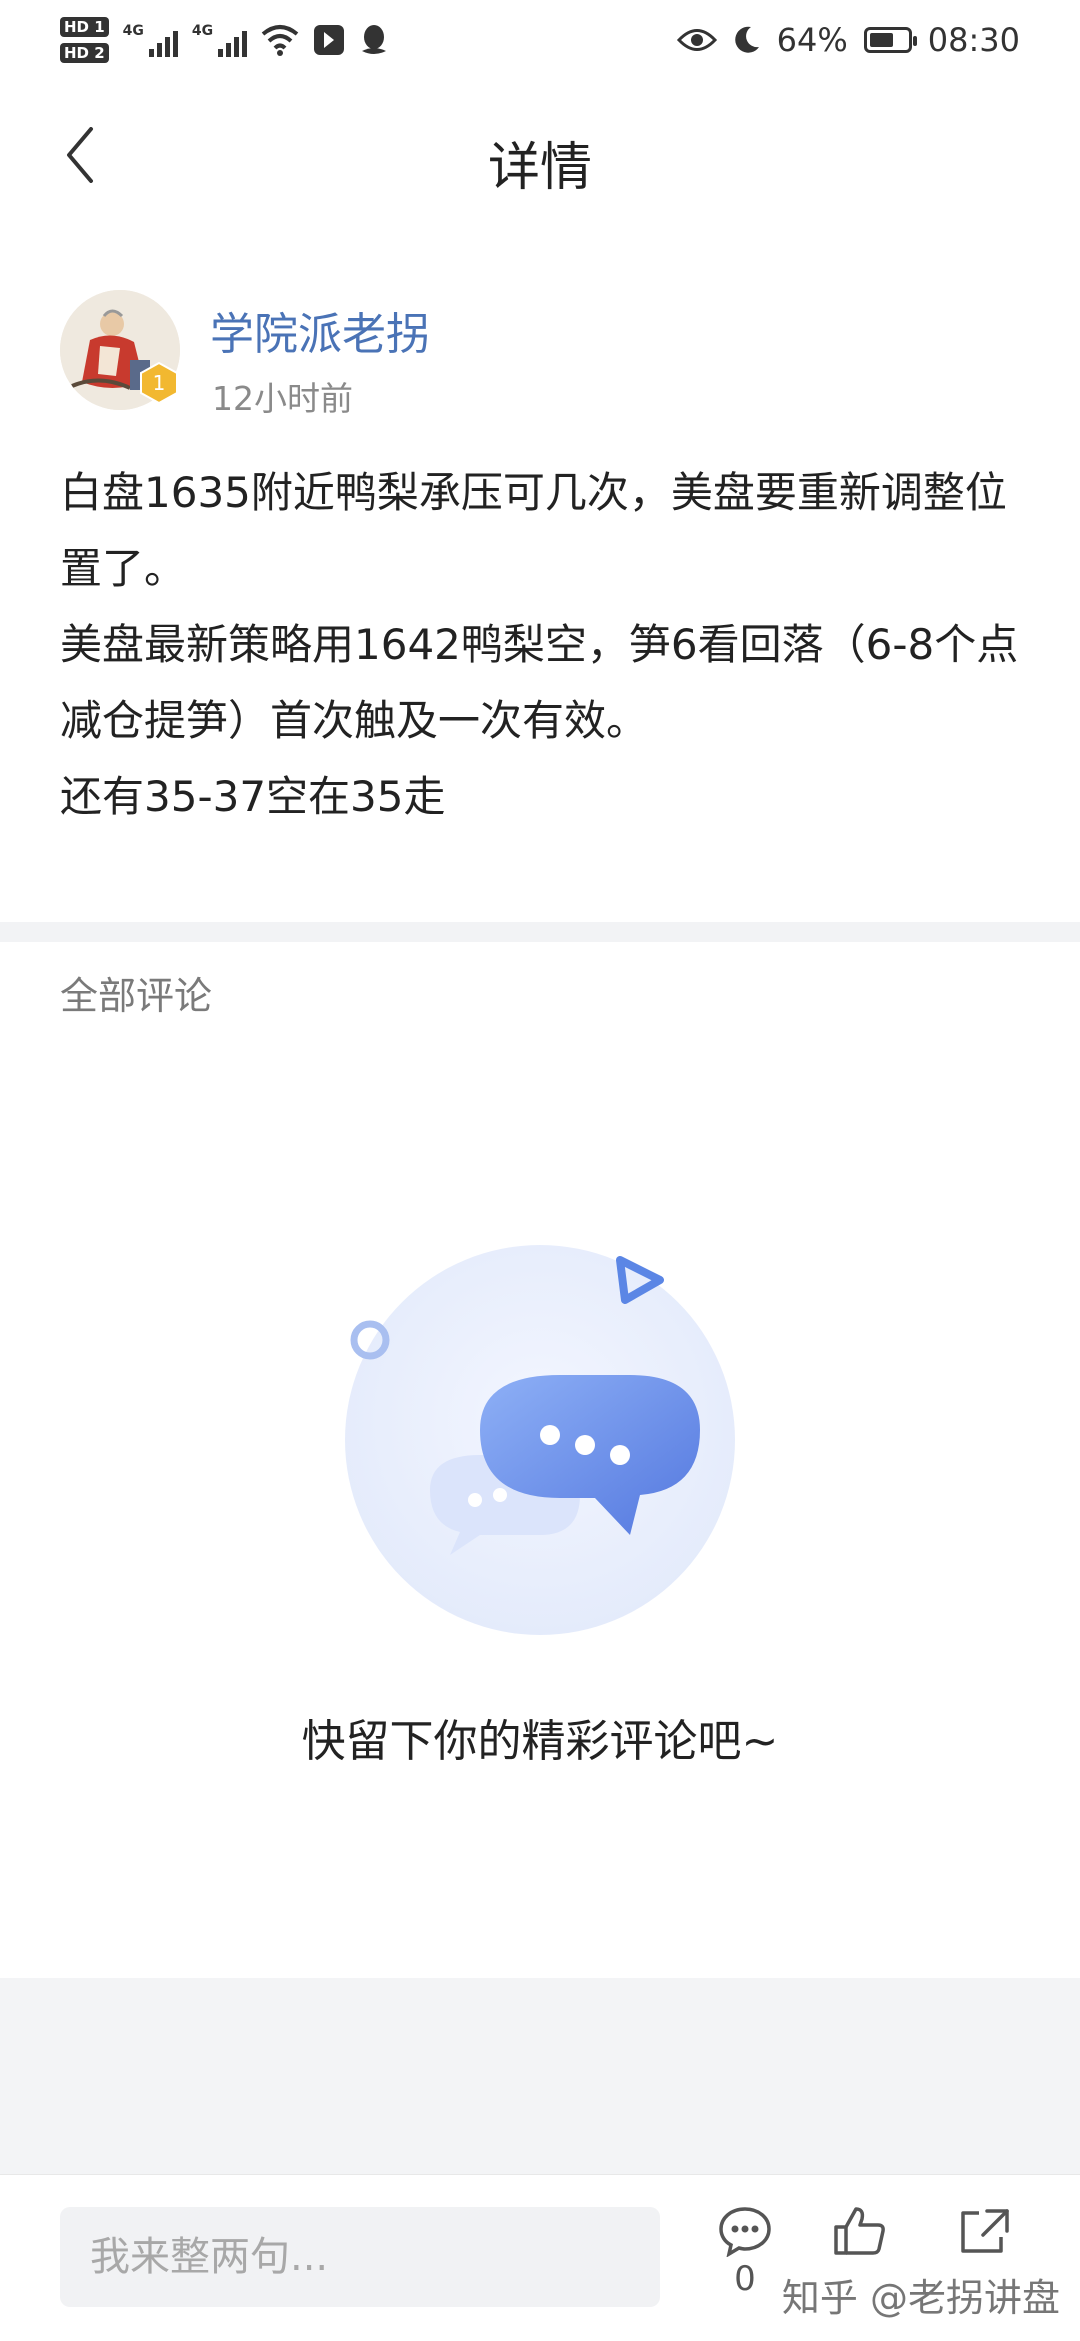 The width and height of the screenshot is (1080, 2341). Describe the element at coordinates (374, 39) in the screenshot. I see `qq-icon` at that location.